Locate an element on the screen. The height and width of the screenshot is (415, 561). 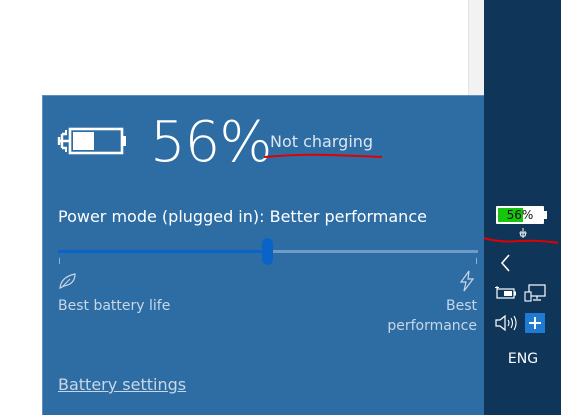
power-slider-filled-track is located at coordinates (163, 251).